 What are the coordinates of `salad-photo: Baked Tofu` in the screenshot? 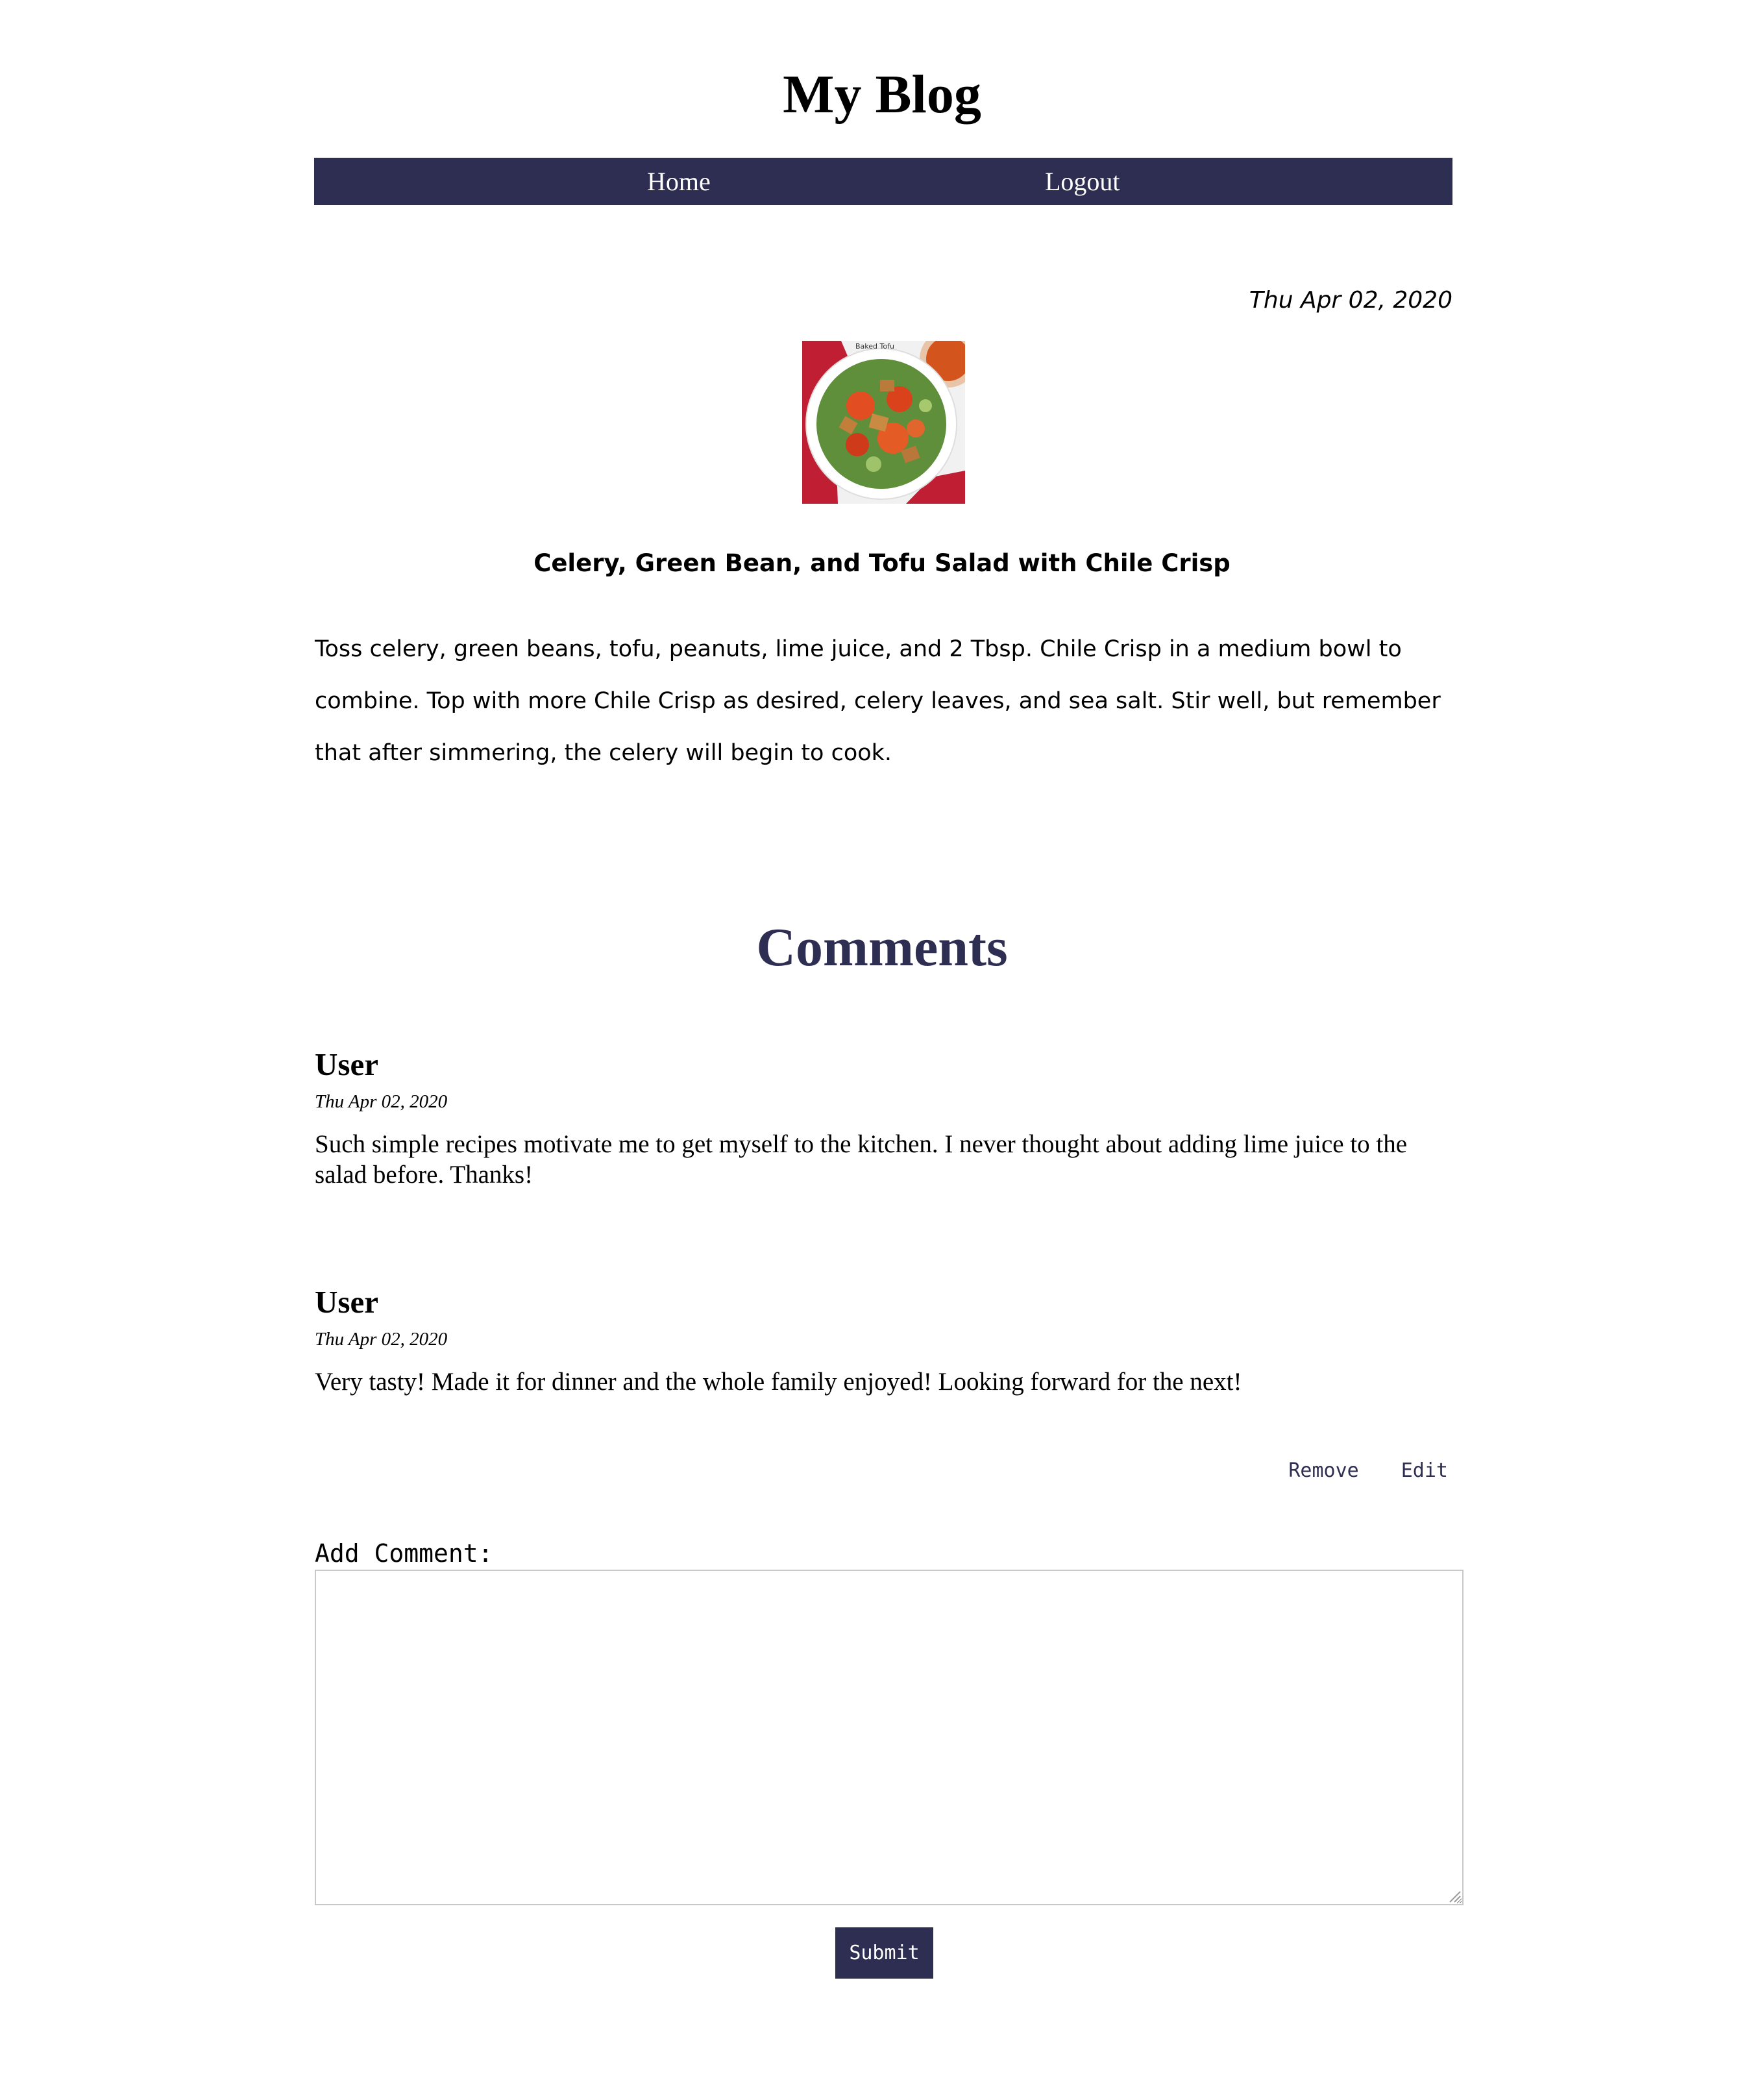 It's located at (883, 422).